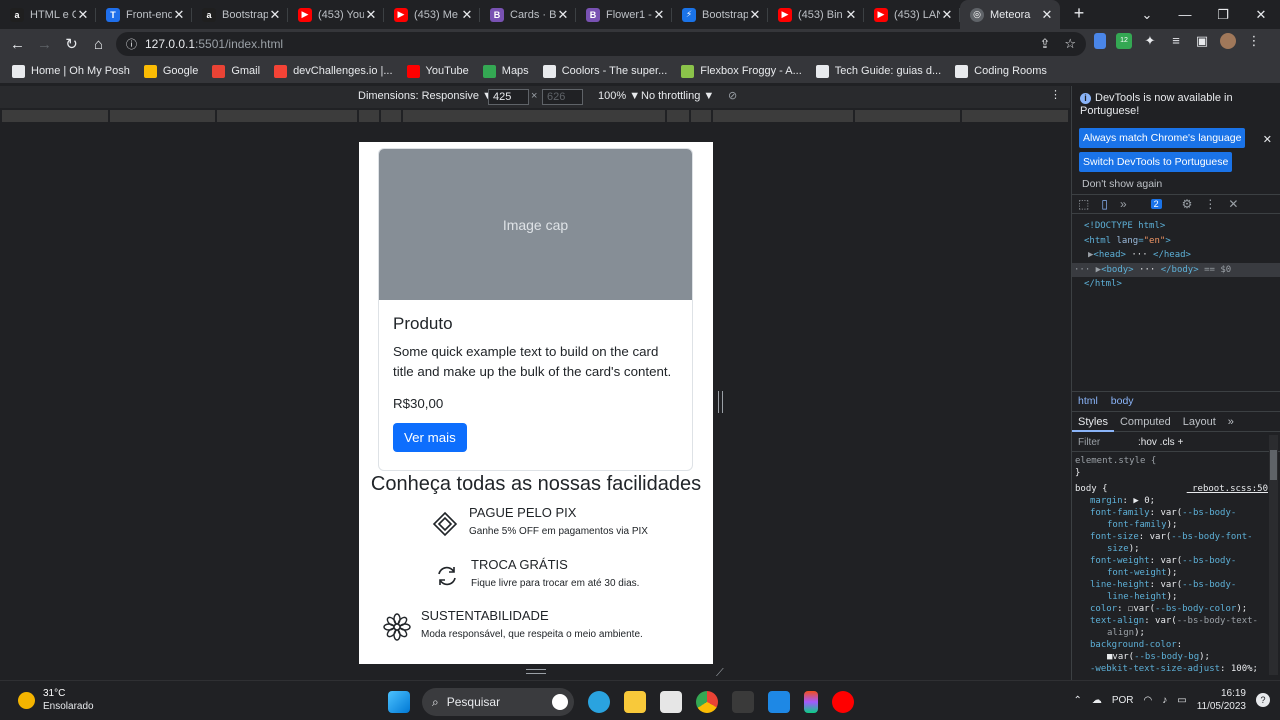  Describe the element at coordinates (1104, 204) in the screenshot. I see `device-toggle-icon: ▯` at that location.